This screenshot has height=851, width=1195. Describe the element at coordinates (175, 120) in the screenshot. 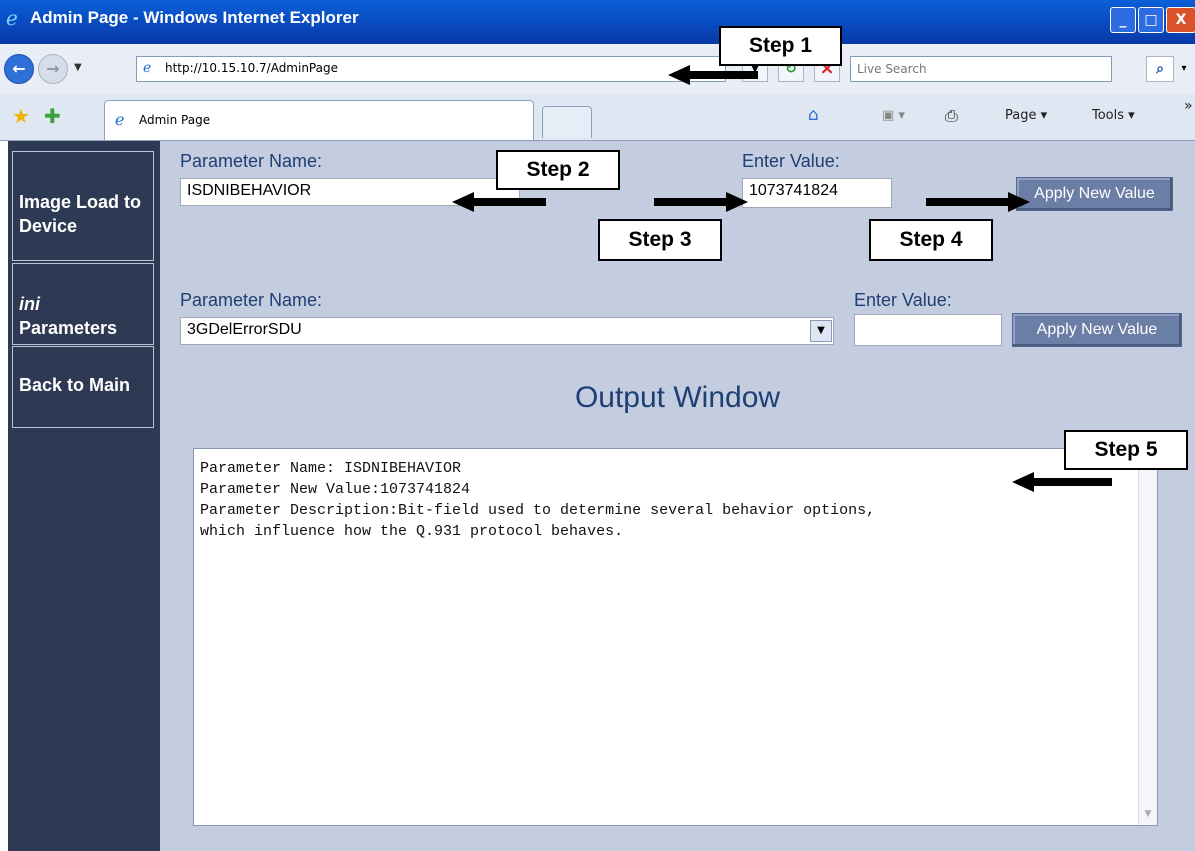

I see `tab-label: Admin Page` at that location.